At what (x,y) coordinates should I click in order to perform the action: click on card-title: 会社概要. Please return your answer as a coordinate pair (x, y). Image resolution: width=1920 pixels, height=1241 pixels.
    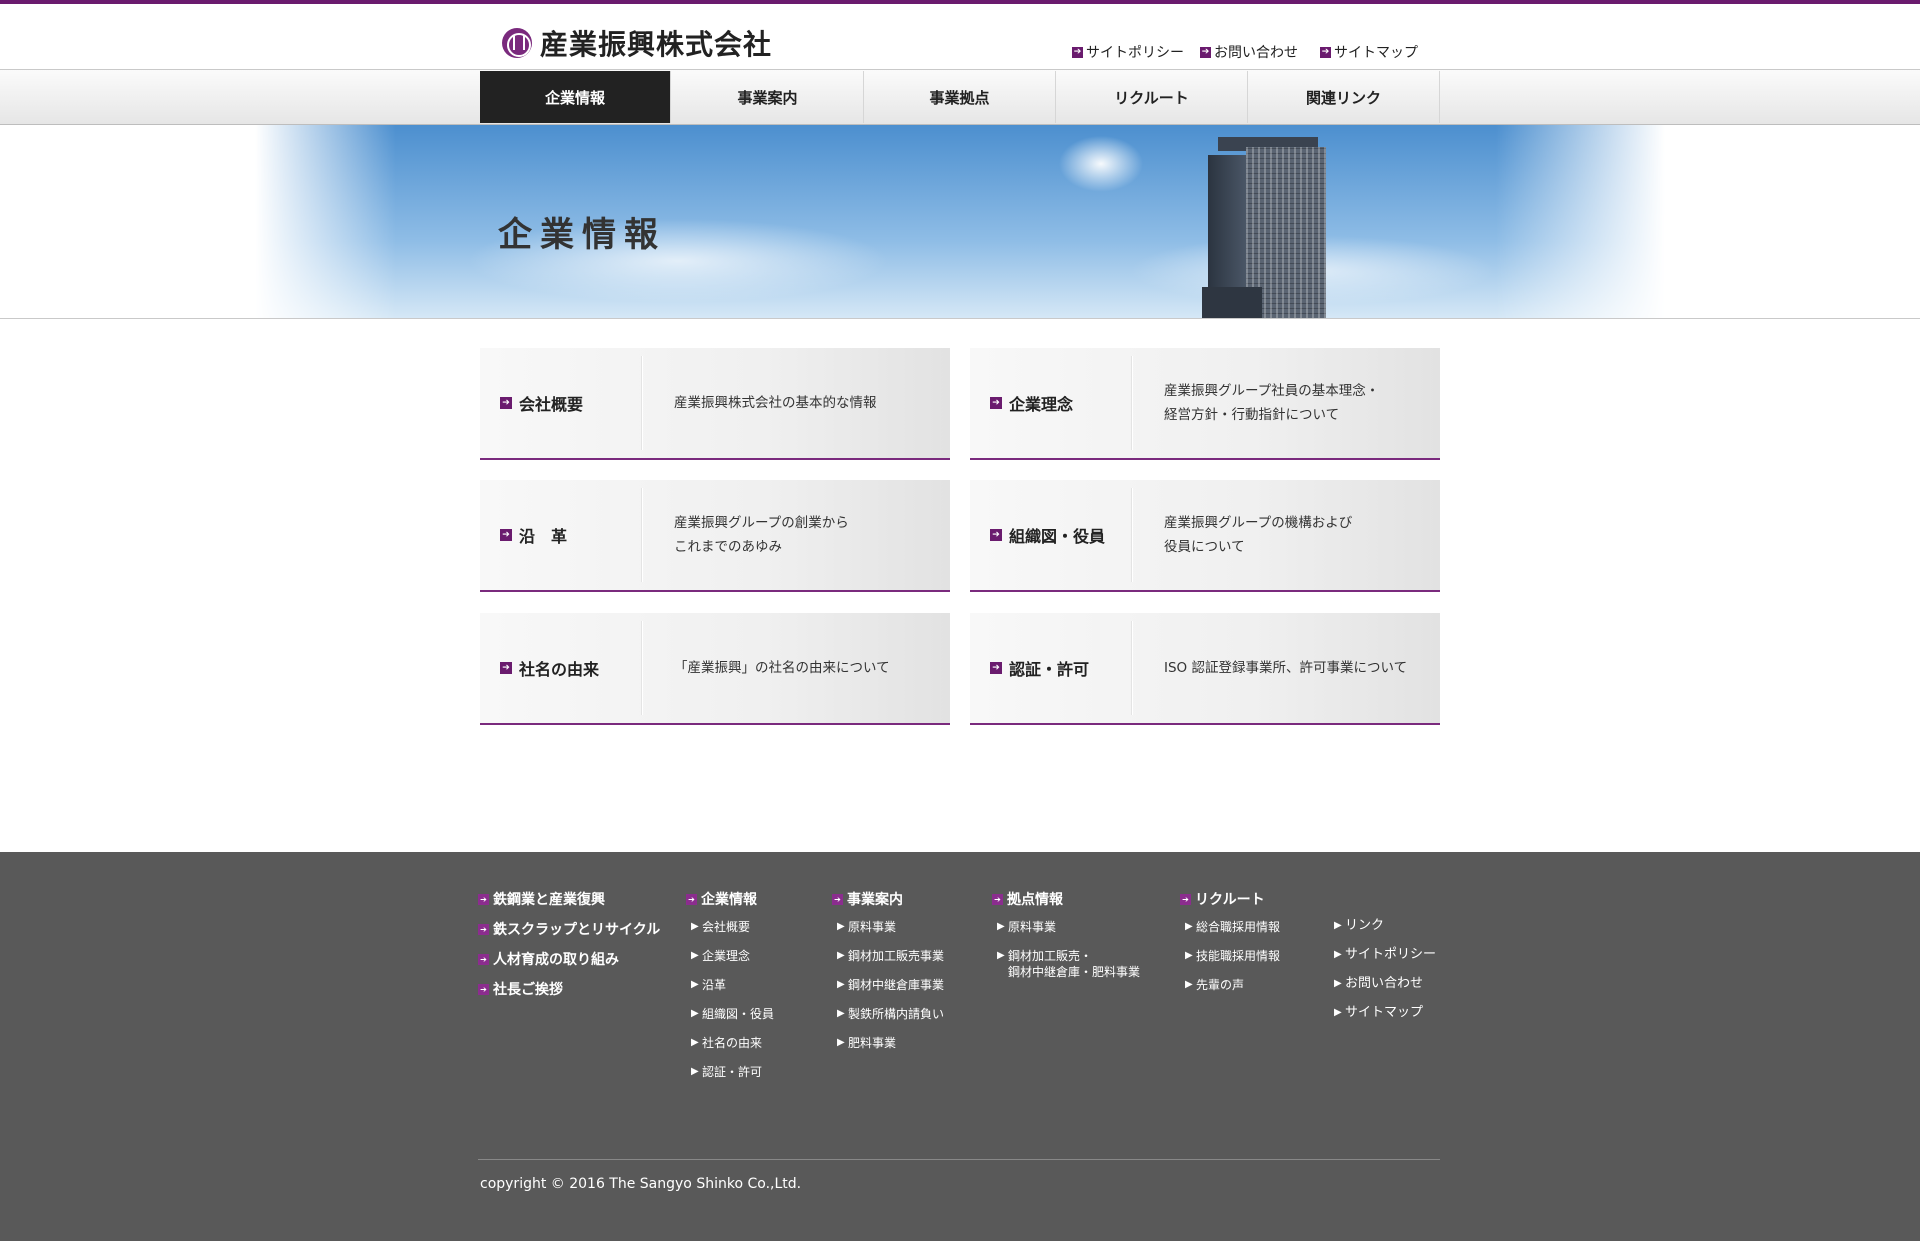
    Looking at the image, I should click on (551, 404).